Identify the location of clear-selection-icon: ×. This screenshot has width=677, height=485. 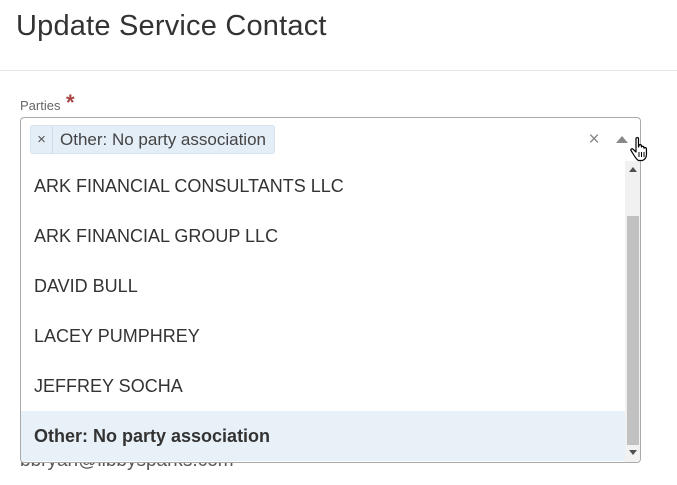
(594, 140).